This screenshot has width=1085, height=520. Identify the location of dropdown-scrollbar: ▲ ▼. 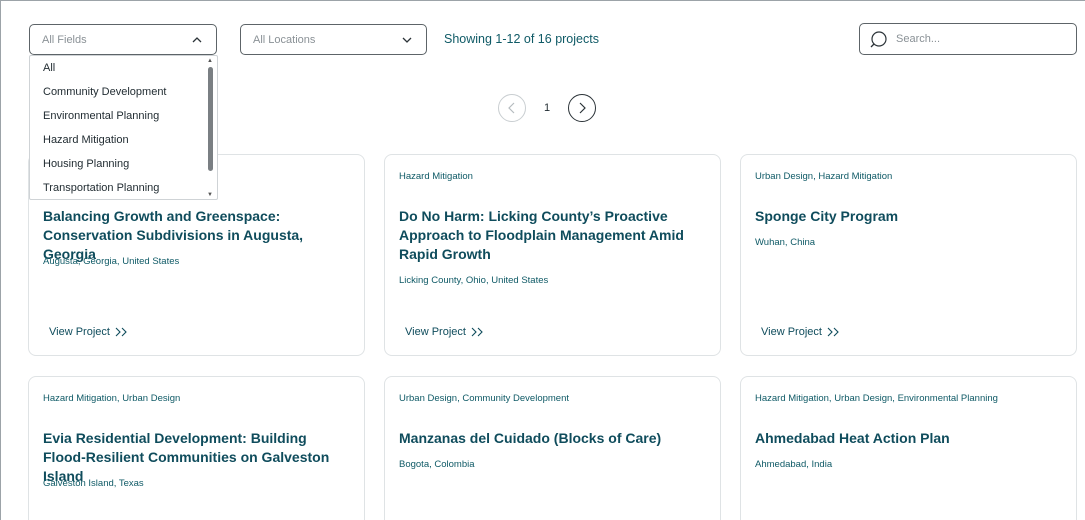
(210, 128).